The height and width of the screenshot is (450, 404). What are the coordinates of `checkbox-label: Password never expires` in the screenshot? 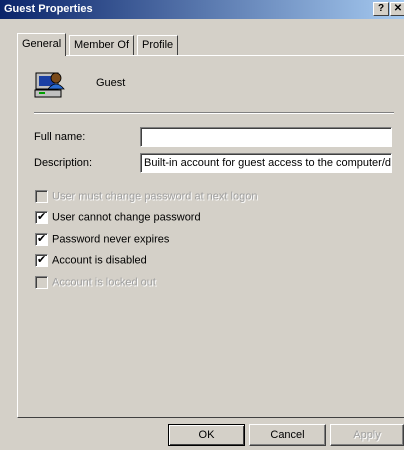 It's located at (111, 239).